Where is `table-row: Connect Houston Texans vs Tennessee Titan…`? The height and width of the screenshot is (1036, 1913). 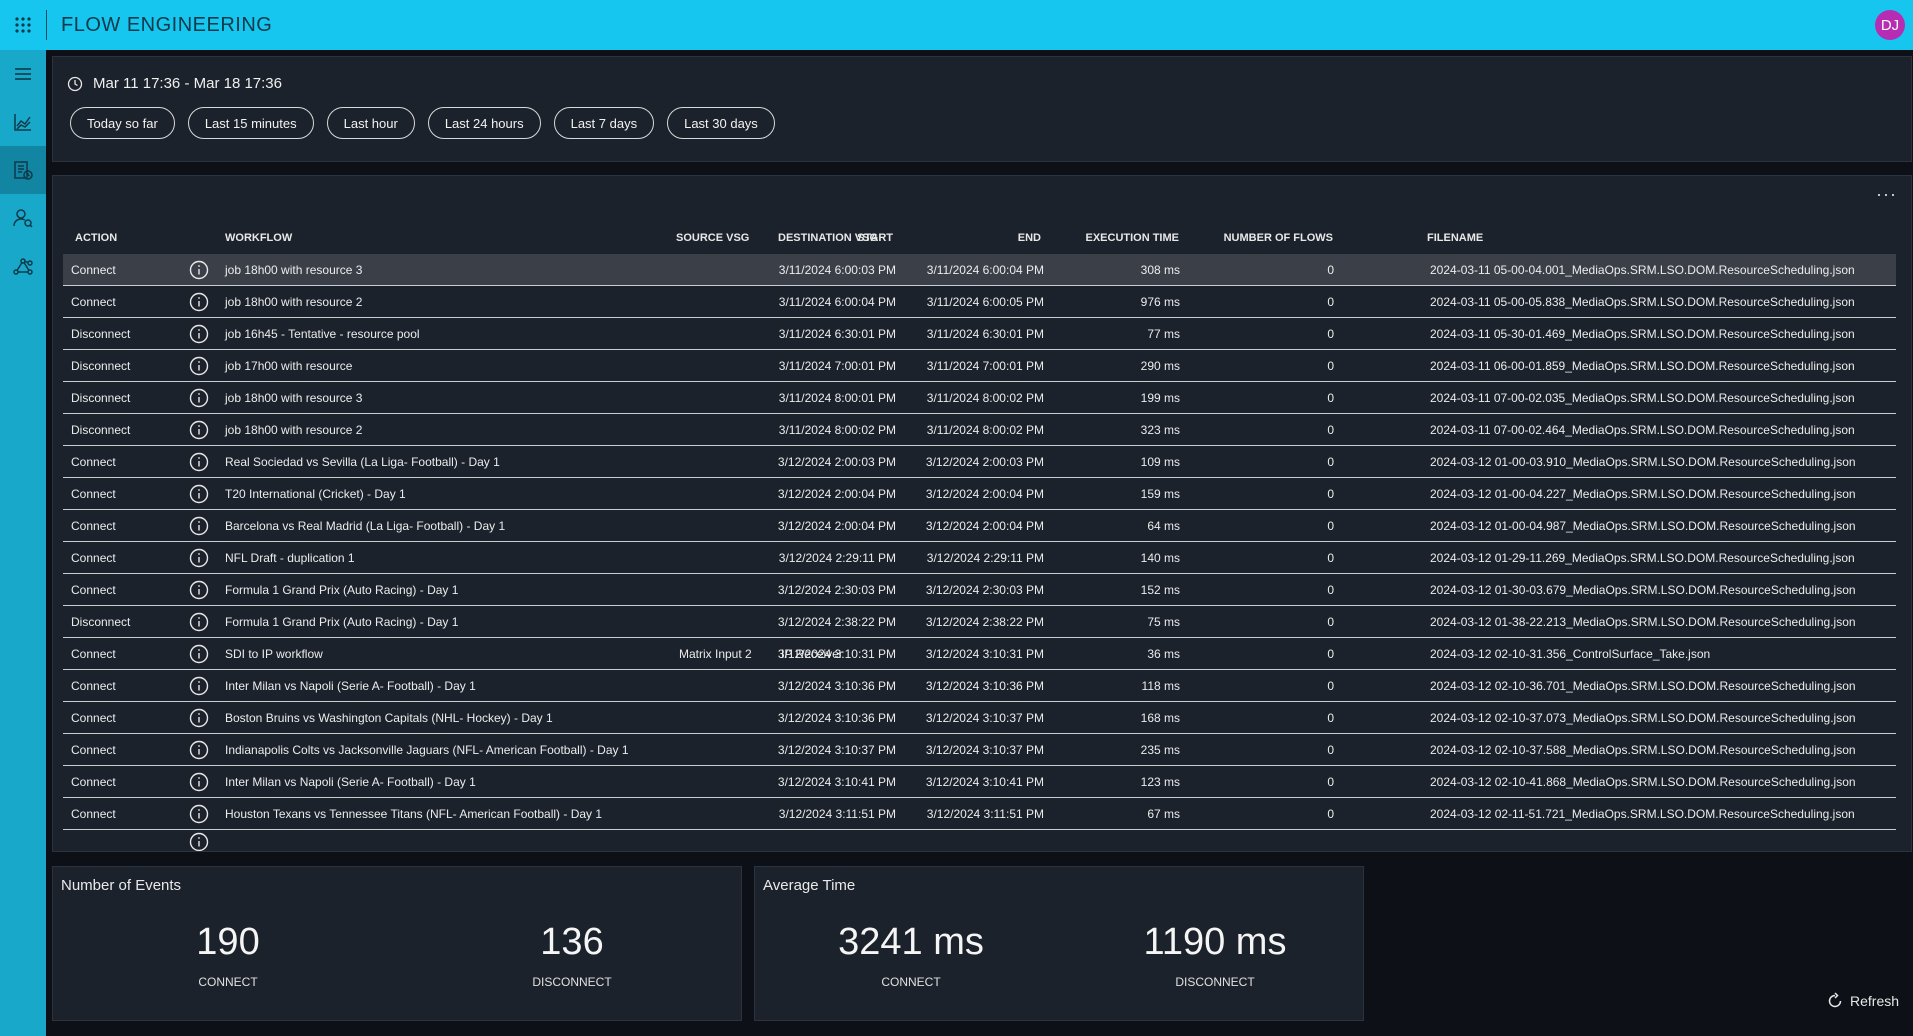 table-row: Connect Houston Texans vs Tennessee Titan… is located at coordinates (979, 814).